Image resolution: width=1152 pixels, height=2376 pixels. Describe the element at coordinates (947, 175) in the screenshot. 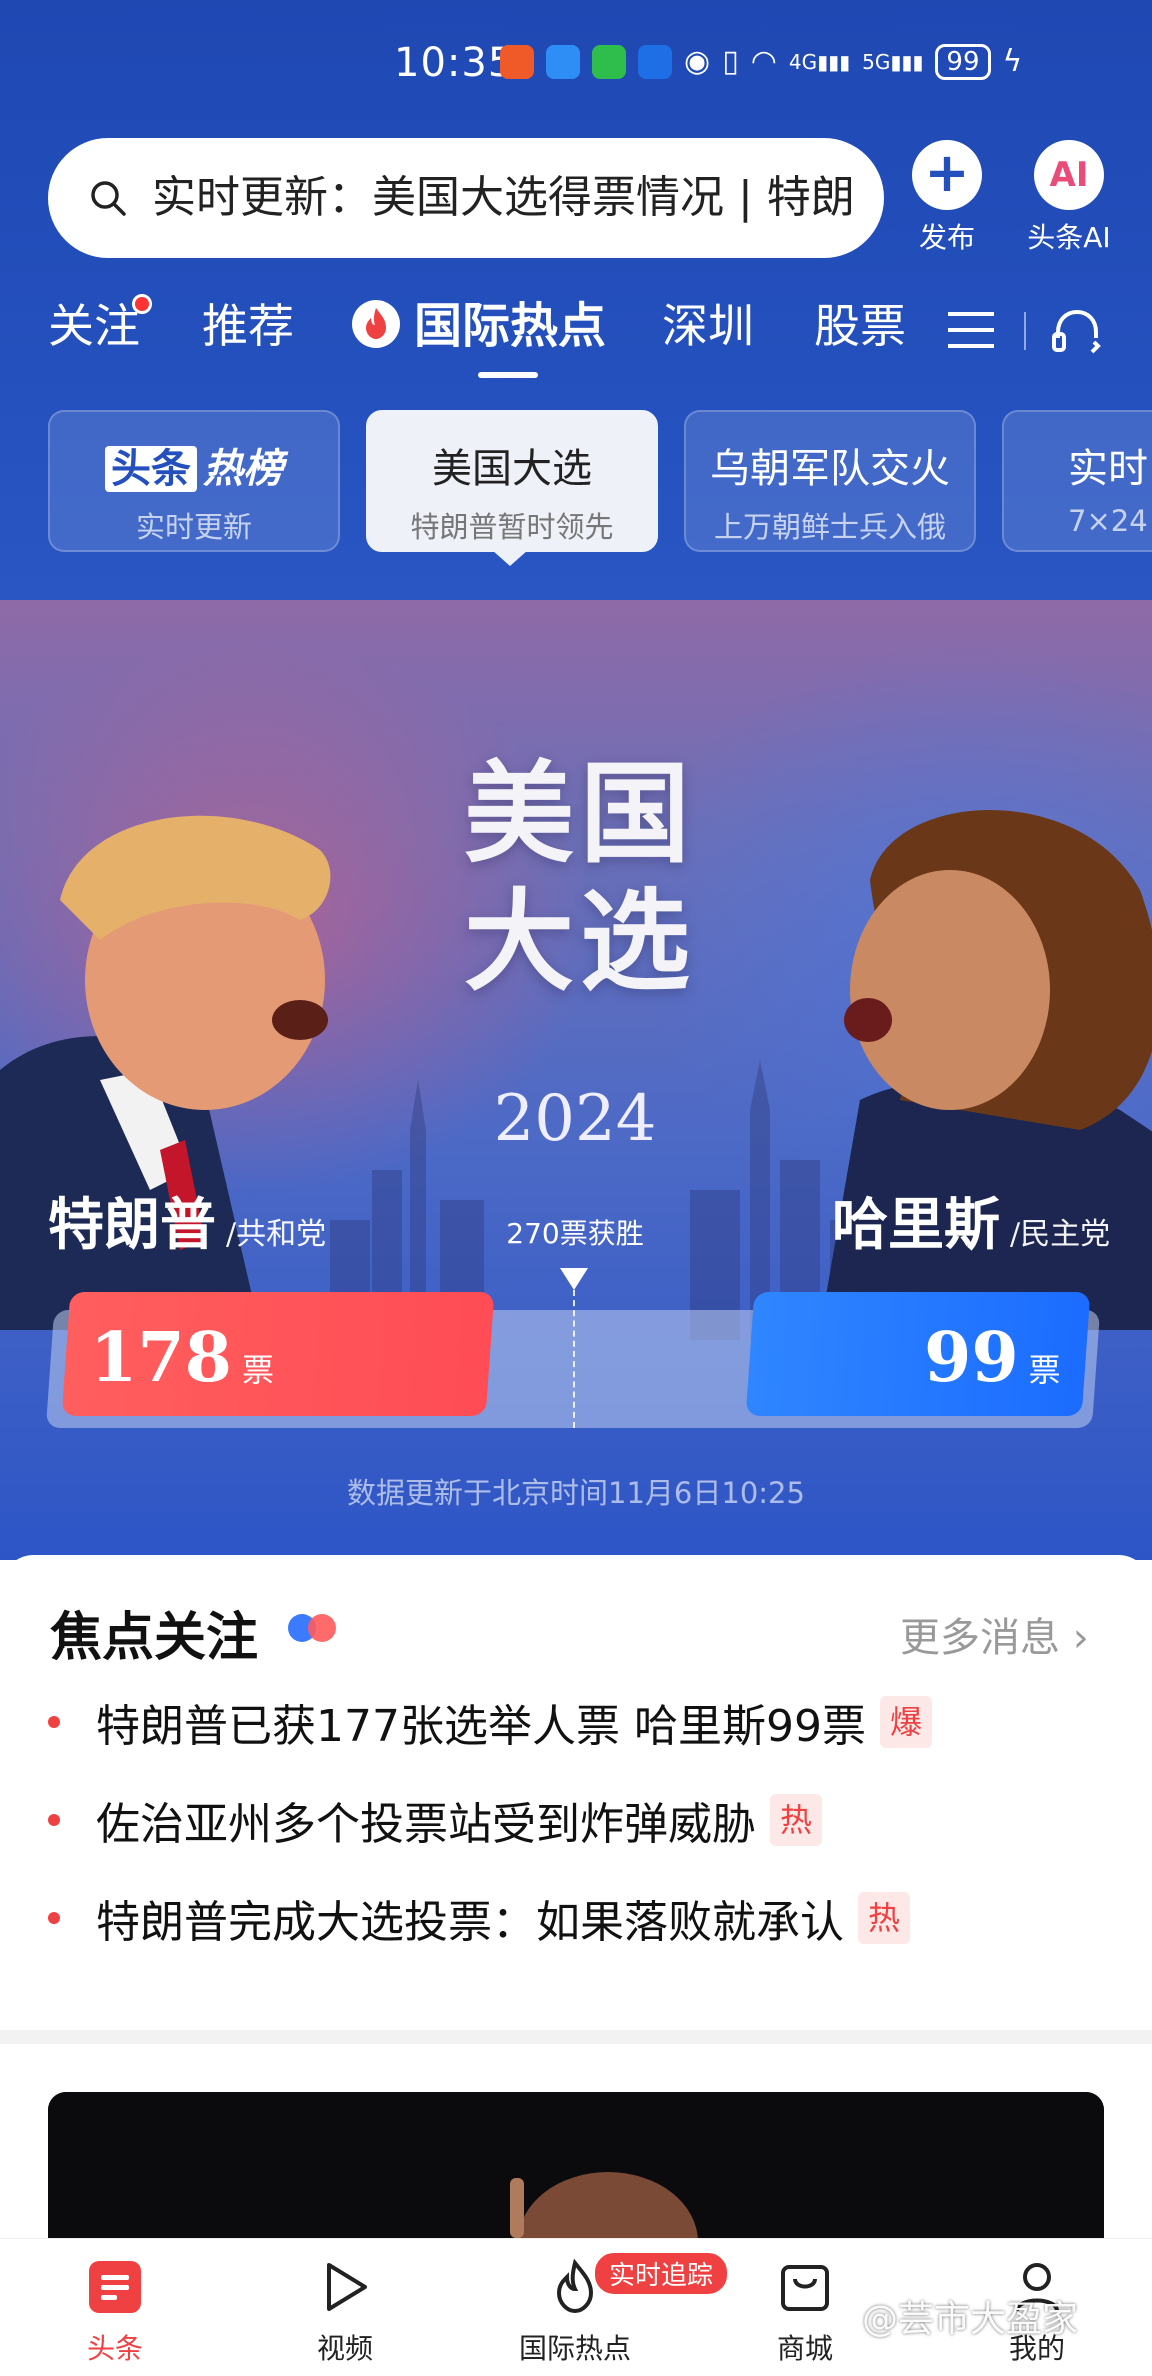

I see `plus-icon: +` at that location.